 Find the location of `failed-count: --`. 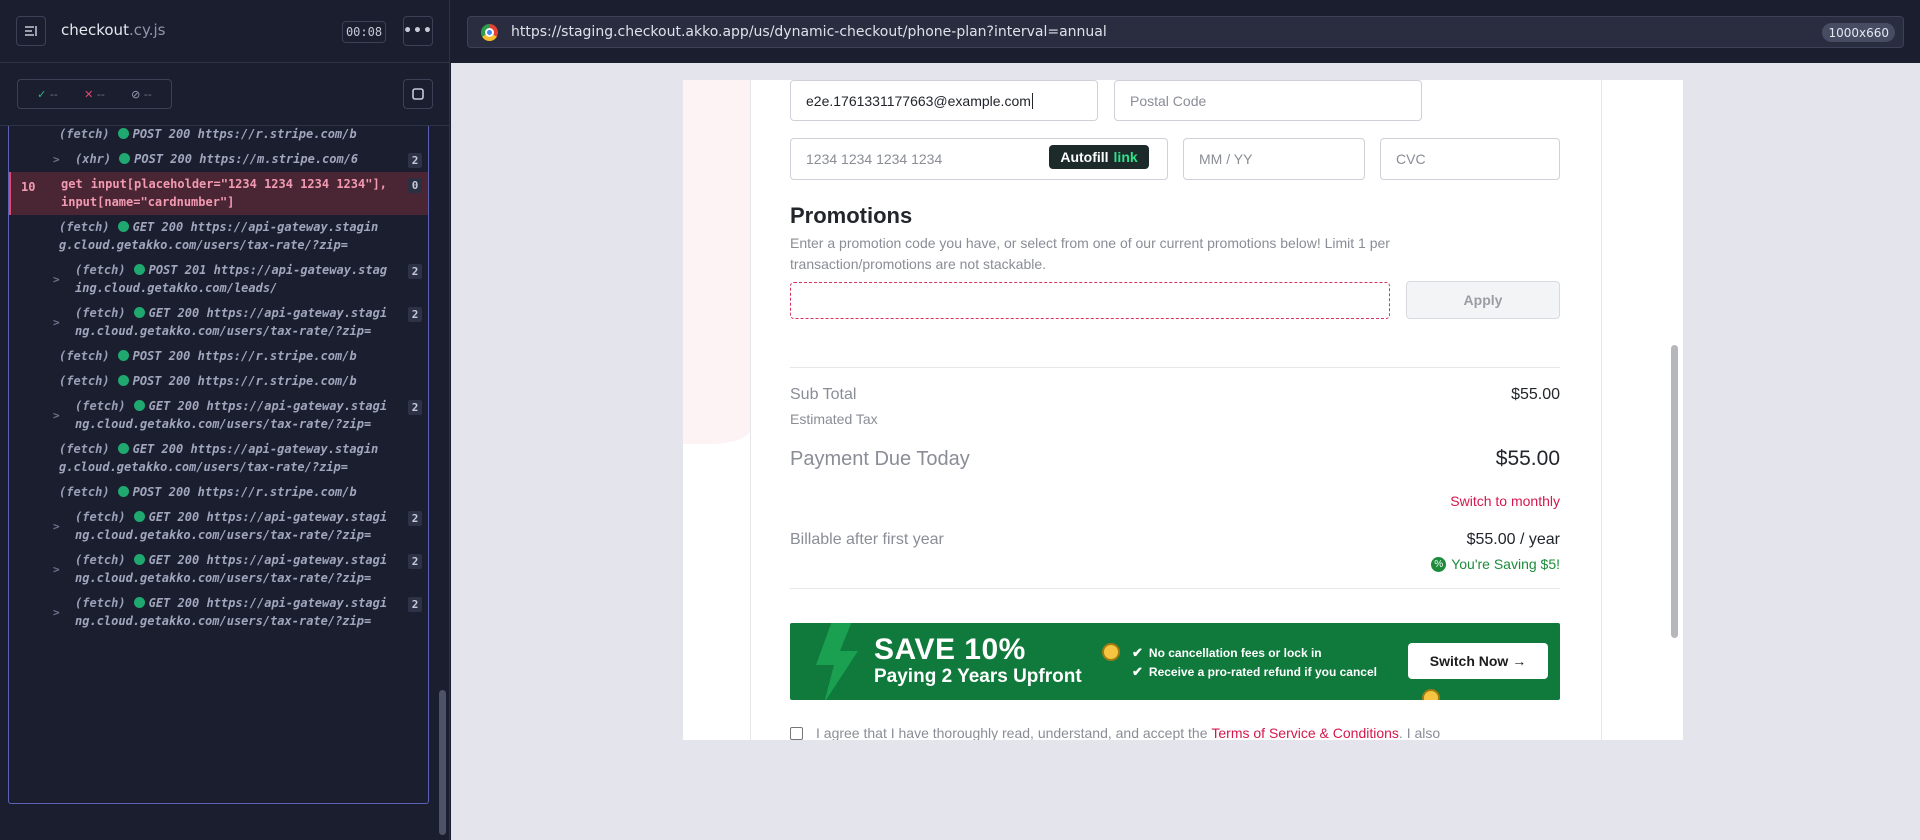

failed-count: -- is located at coordinates (100, 94).